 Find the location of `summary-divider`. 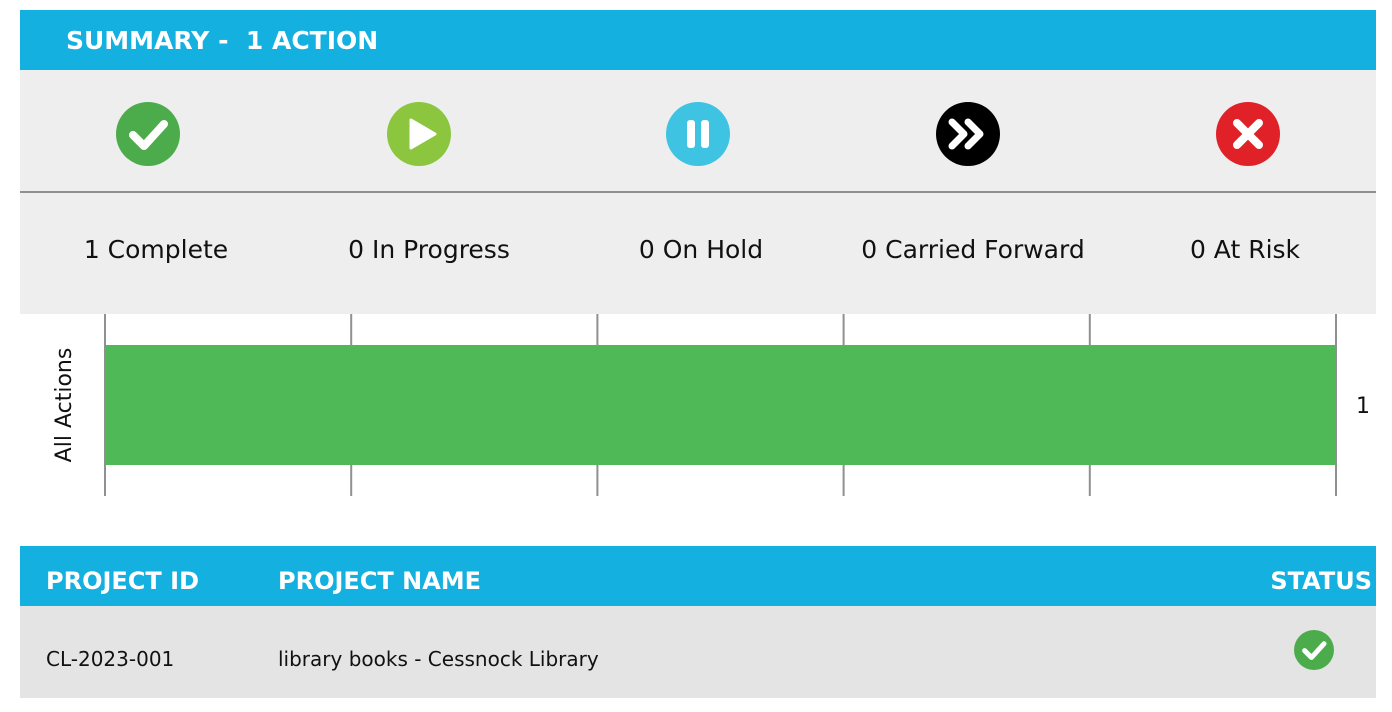

summary-divider is located at coordinates (698, 192).